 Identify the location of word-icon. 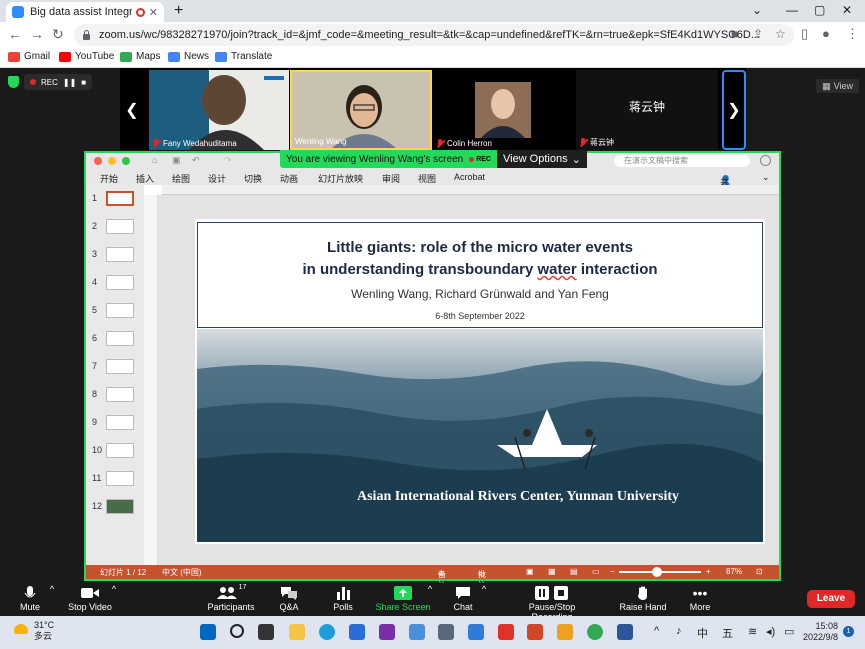
(625, 632).